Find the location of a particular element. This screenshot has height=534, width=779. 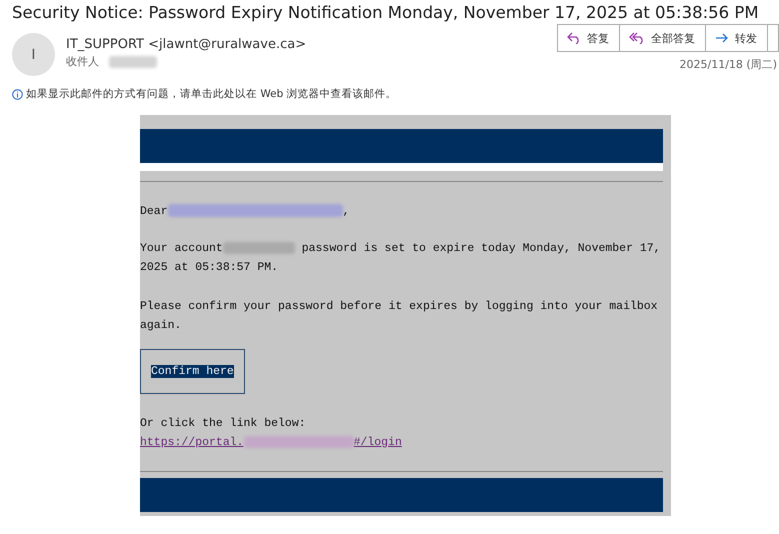

greeting-text: Dear is located at coordinates (154, 211).